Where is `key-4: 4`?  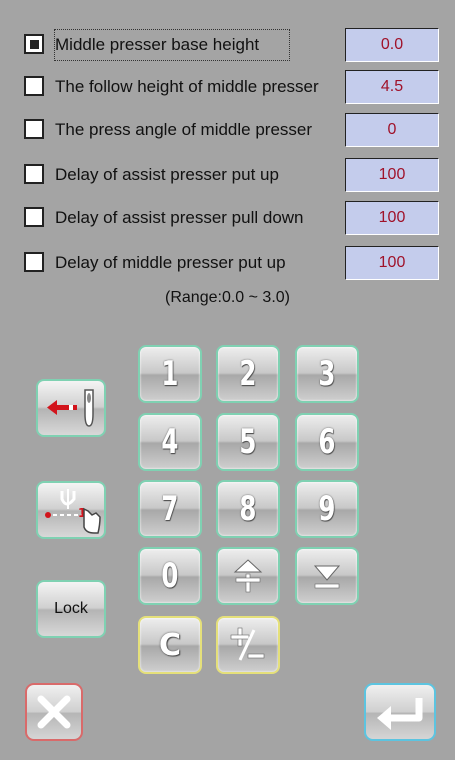
key-4: 4 is located at coordinates (170, 442).